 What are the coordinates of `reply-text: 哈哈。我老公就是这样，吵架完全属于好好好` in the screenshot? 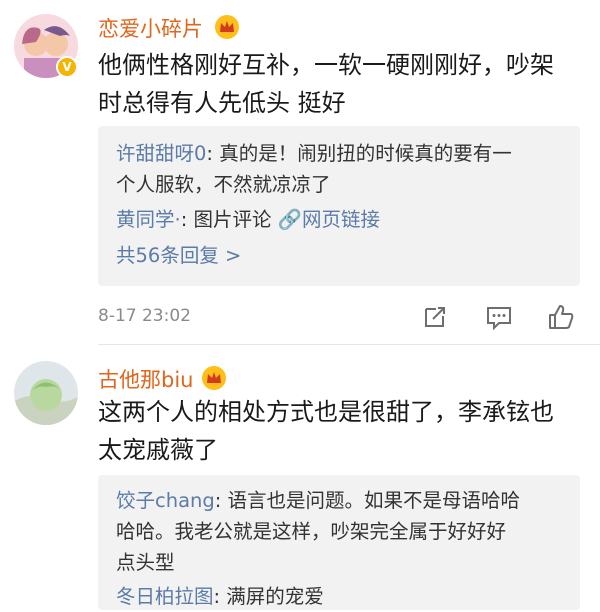 It's located at (311, 531).